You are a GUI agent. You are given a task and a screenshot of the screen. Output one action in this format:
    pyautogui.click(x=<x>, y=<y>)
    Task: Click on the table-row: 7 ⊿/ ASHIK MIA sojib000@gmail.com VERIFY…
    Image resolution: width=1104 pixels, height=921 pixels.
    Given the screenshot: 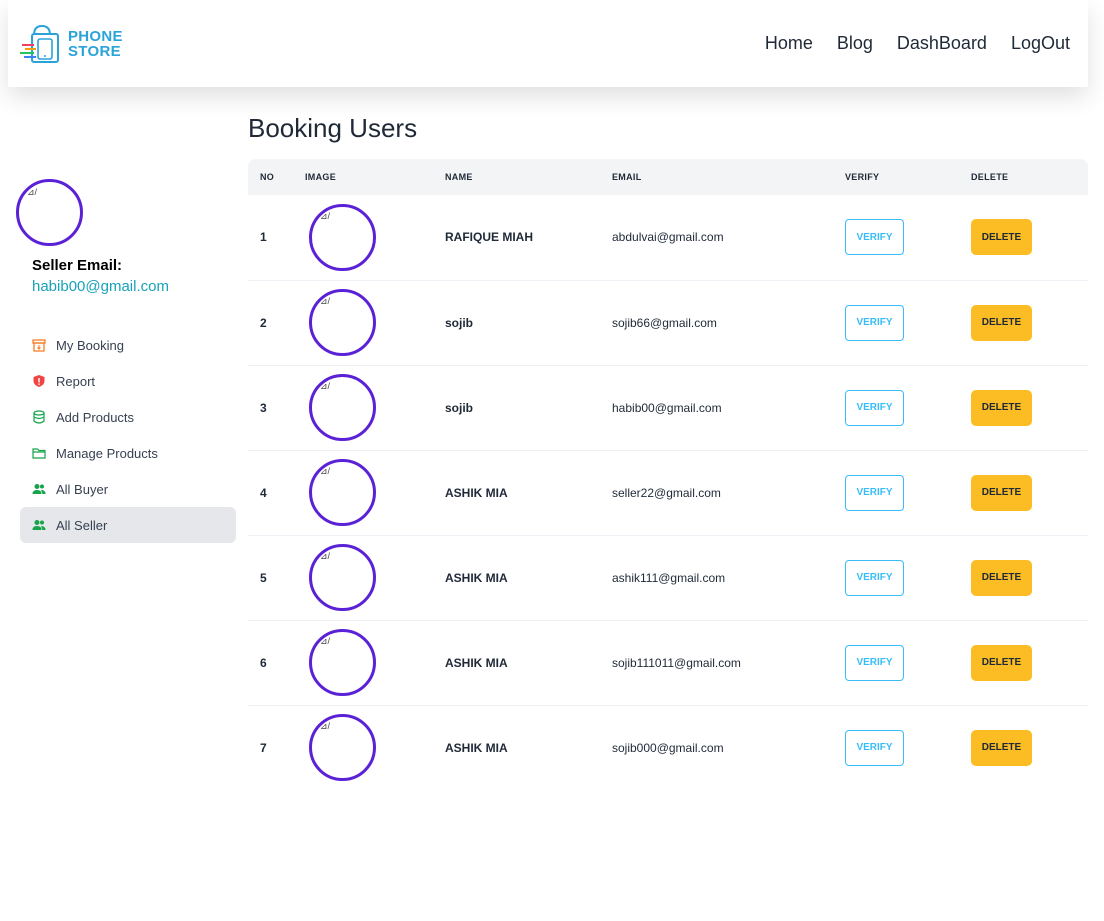 What is the action you would take?
    pyautogui.click(x=668, y=747)
    